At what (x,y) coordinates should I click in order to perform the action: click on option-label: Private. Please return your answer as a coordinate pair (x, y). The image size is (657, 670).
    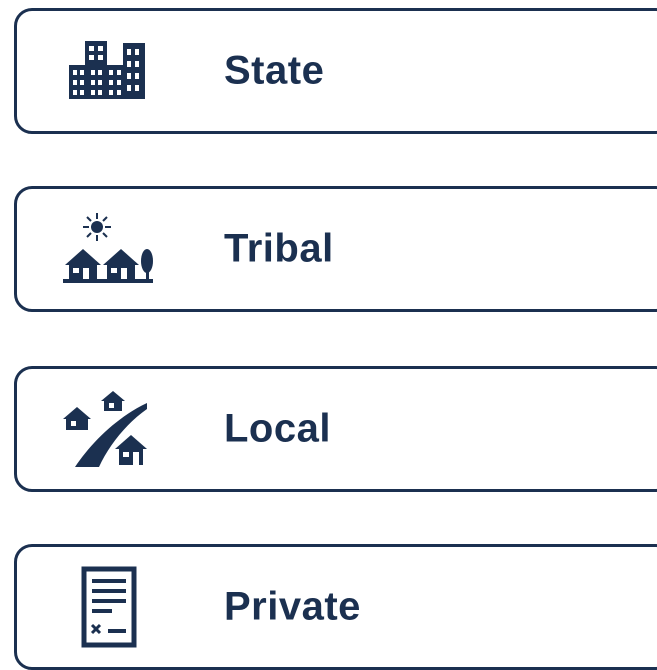
    Looking at the image, I should click on (292, 606).